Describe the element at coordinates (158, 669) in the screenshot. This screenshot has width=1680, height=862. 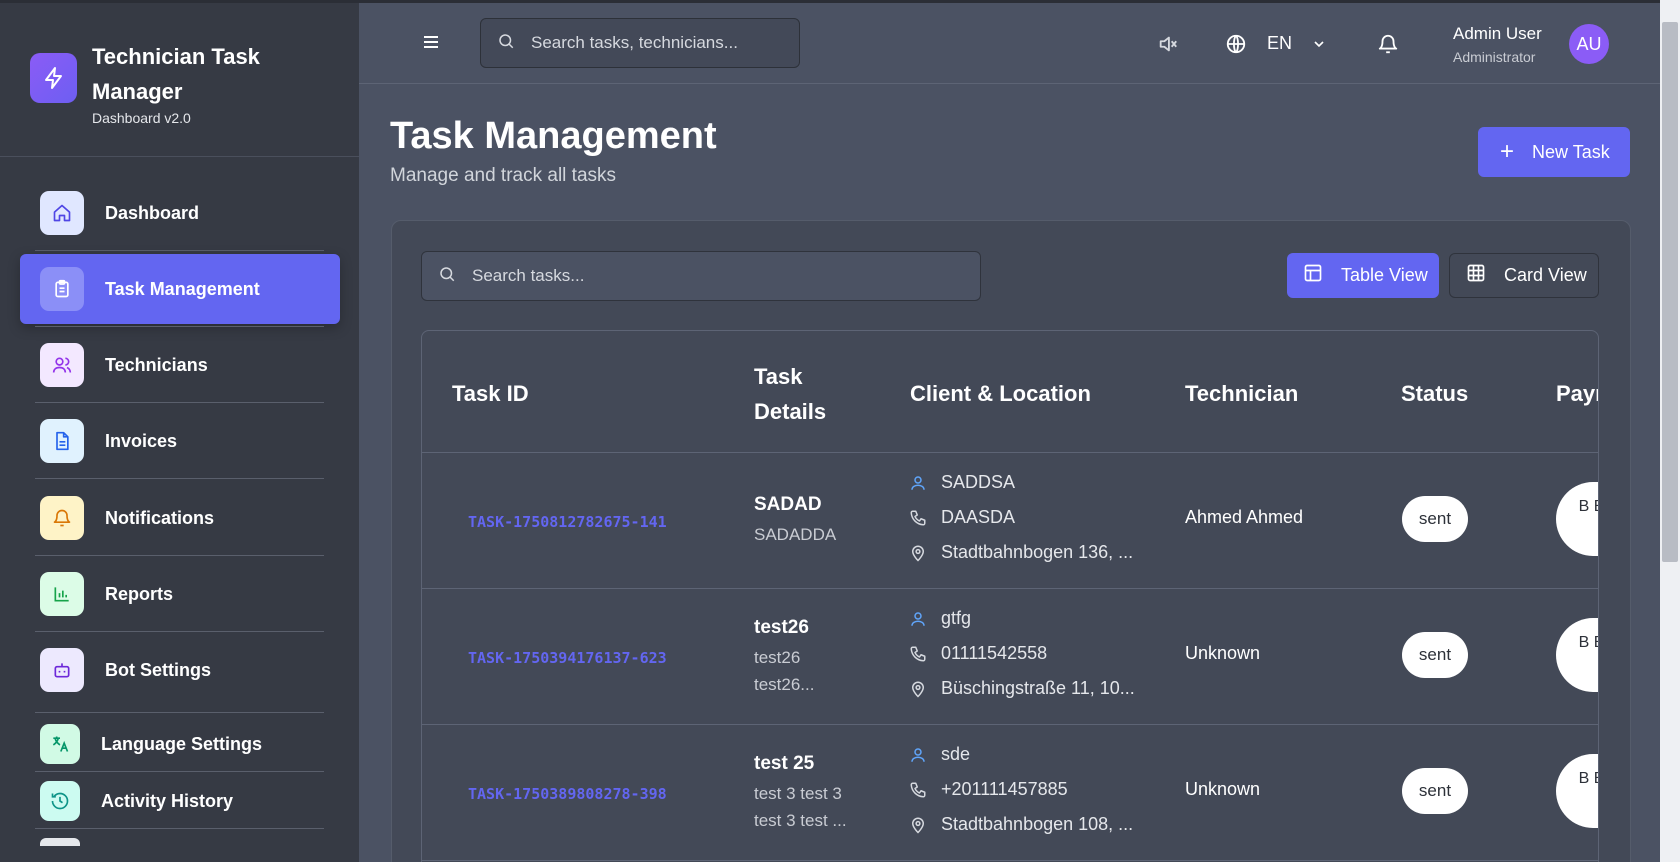
I see `sidebar-item-label: Bot Settings` at that location.